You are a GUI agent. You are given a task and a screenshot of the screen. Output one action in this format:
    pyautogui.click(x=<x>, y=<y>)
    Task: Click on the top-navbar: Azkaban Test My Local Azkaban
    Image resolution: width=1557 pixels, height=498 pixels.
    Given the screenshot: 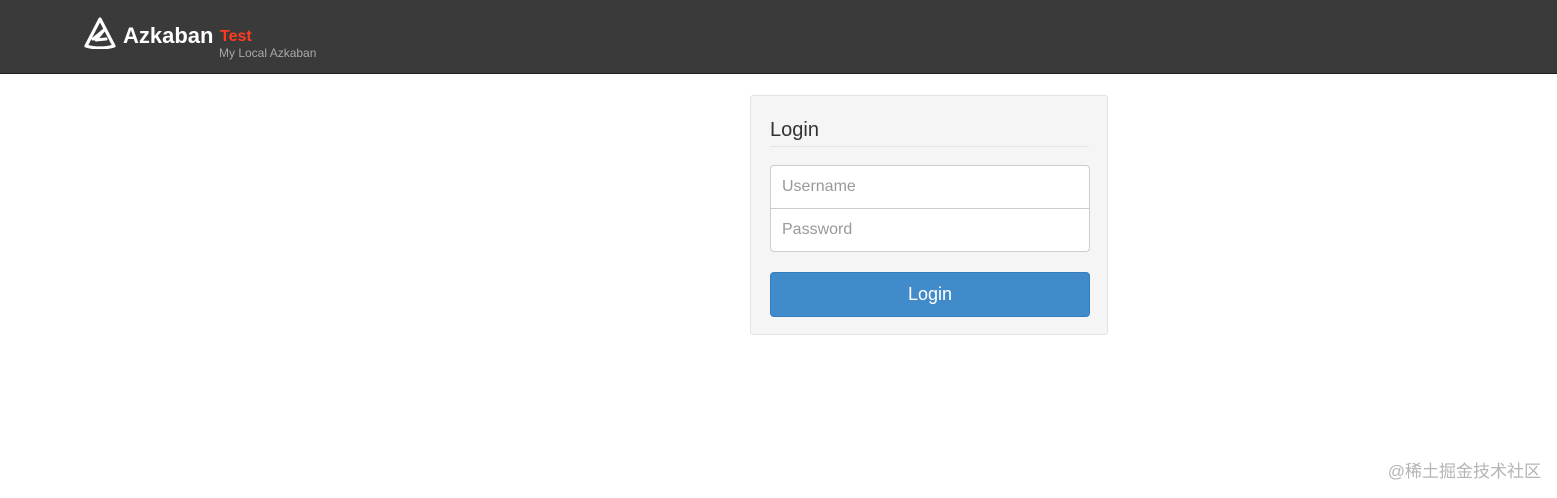 What is the action you would take?
    pyautogui.click(x=778, y=37)
    